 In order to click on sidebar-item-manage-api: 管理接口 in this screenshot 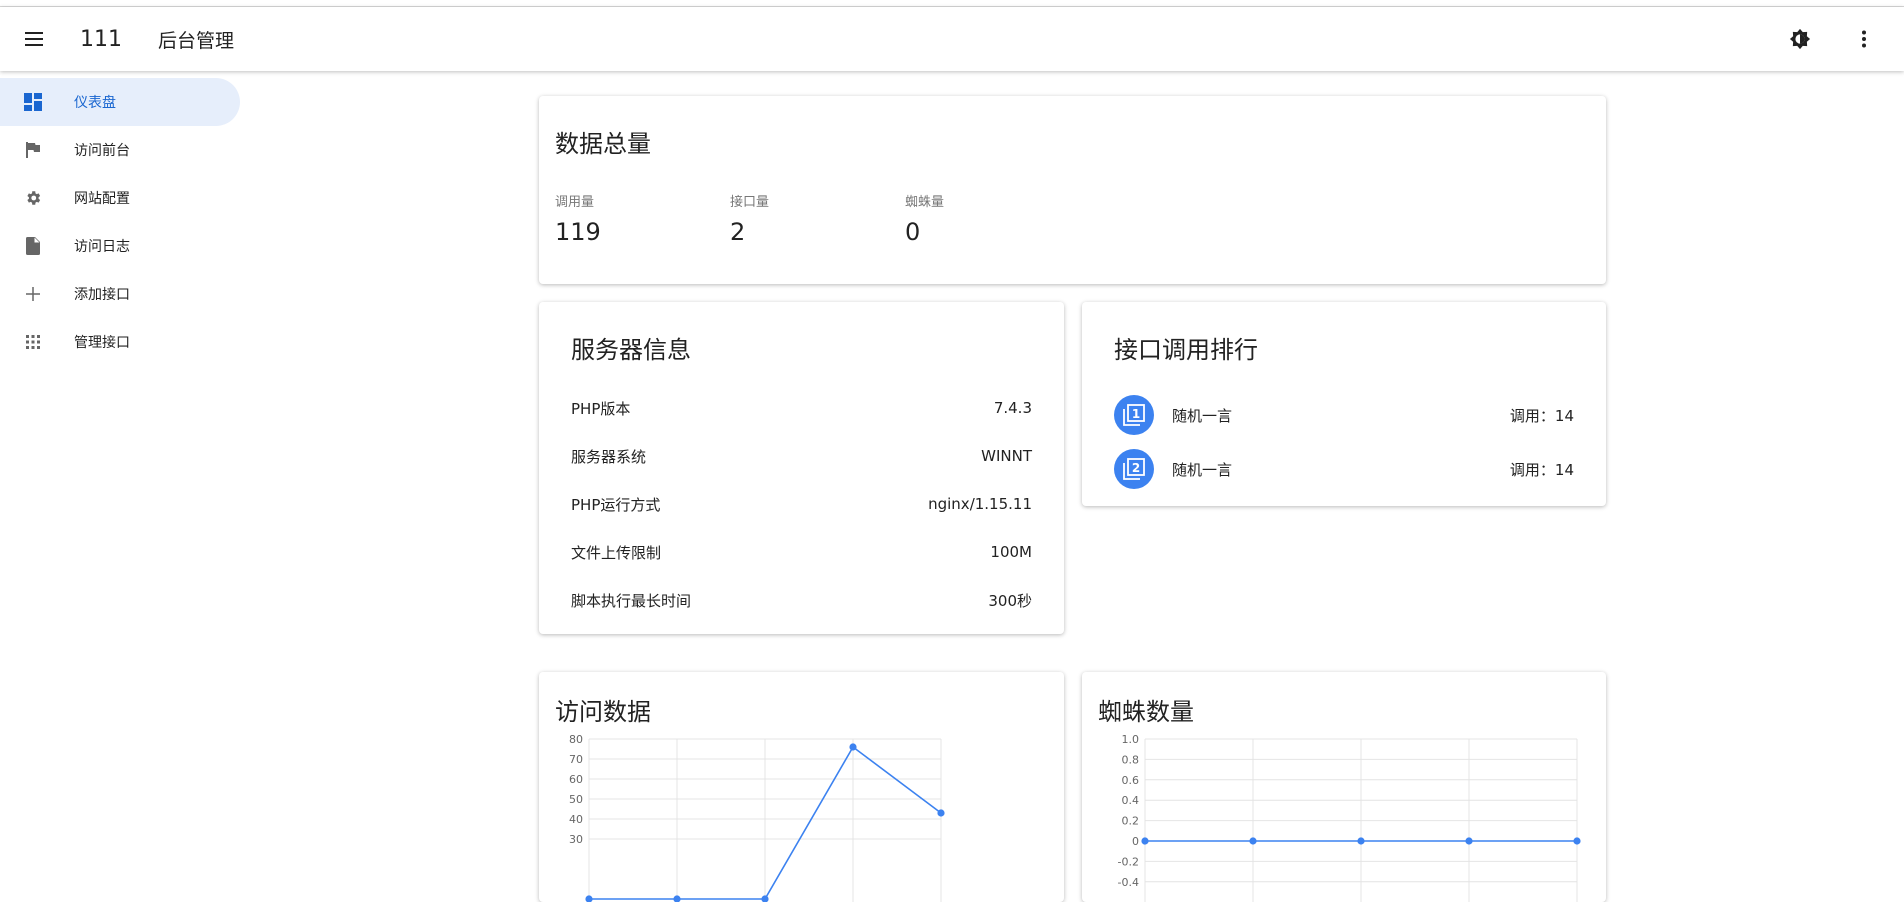, I will do `click(122, 342)`.